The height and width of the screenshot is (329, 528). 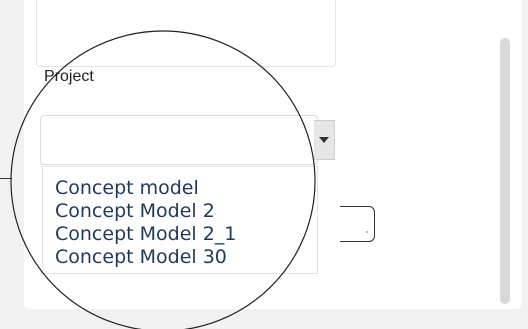 What do you see at coordinates (186, 33) in the screenshot?
I see `notes-textarea` at bounding box center [186, 33].